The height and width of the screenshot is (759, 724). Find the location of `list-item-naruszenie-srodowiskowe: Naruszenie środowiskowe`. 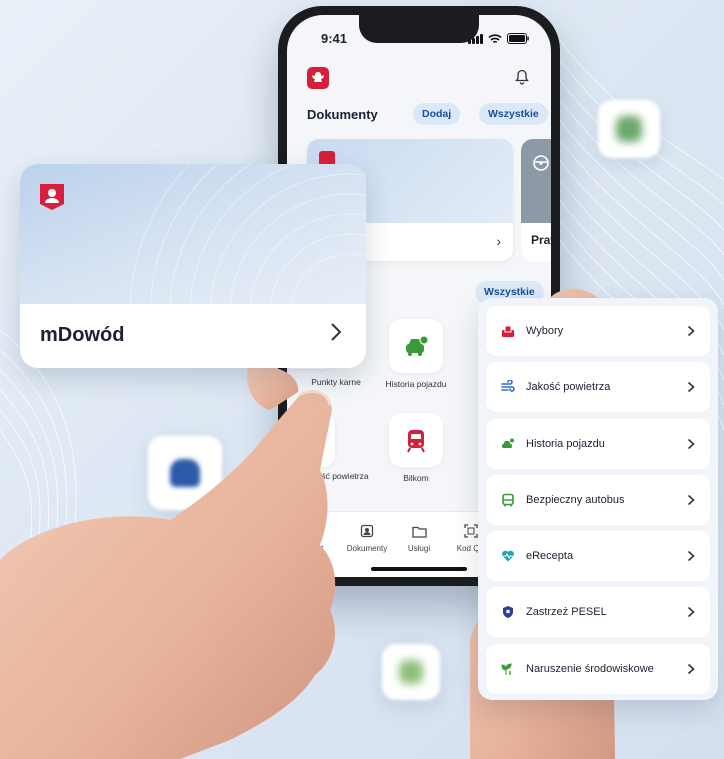

list-item-naruszenie-srodowiskowe: Naruszenie środowiskowe is located at coordinates (598, 668).